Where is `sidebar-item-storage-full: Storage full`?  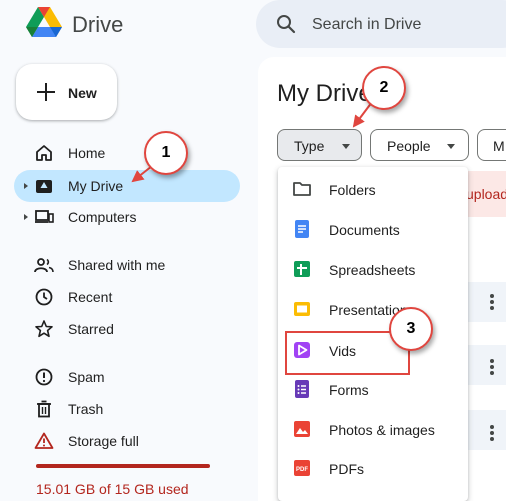 sidebar-item-storage-full: Storage full is located at coordinates (127, 441).